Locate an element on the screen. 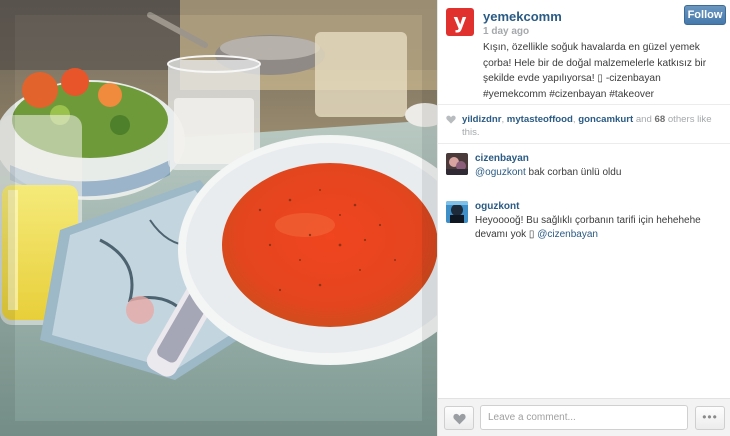 This screenshot has width=730, height=436. follow-button: Follow is located at coordinates (705, 15).